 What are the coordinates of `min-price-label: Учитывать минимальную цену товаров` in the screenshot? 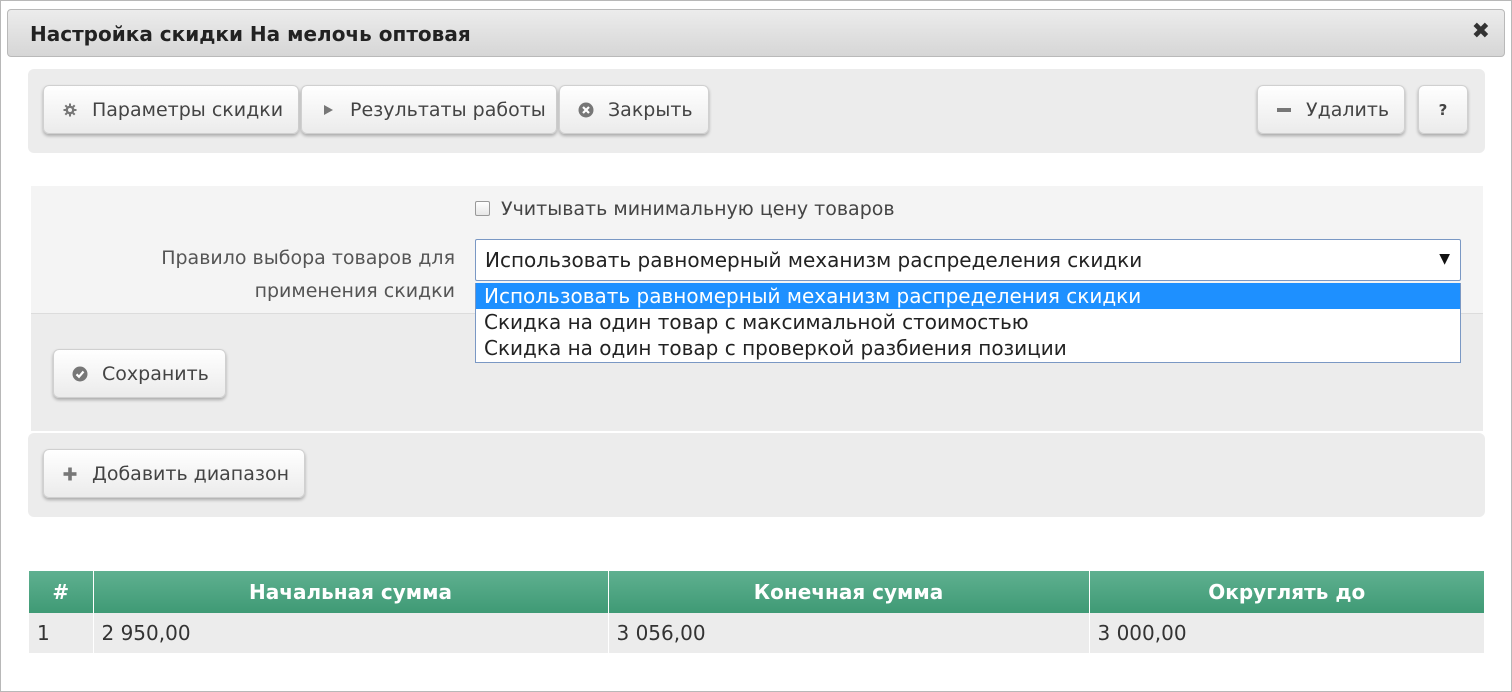 It's located at (698, 209).